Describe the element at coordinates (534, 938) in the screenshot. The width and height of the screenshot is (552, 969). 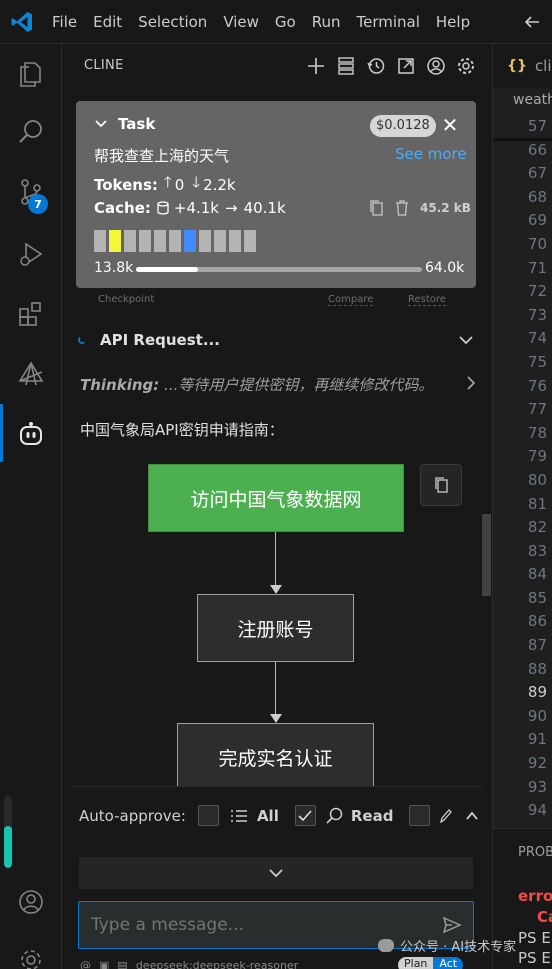
I see `terminal-line: PS E` at that location.